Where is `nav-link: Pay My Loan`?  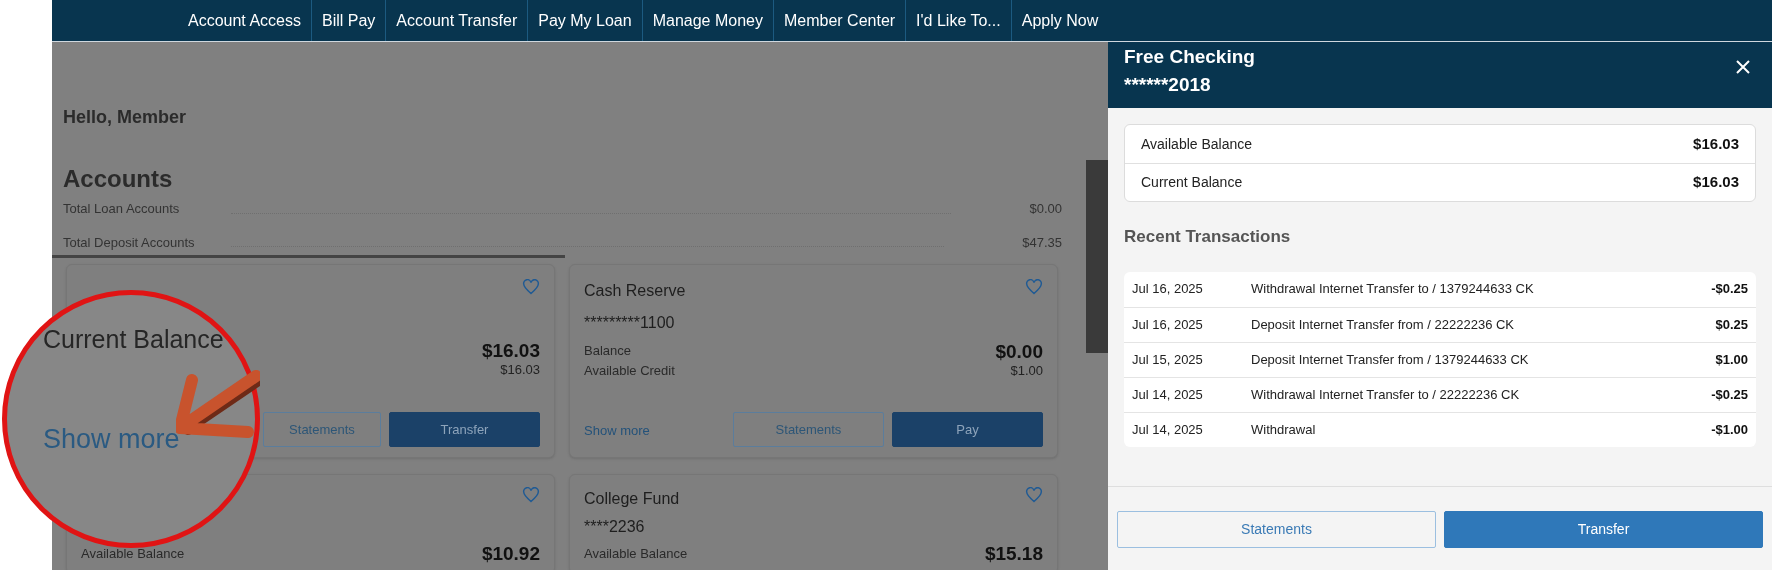 nav-link: Pay My Loan is located at coordinates (584, 20).